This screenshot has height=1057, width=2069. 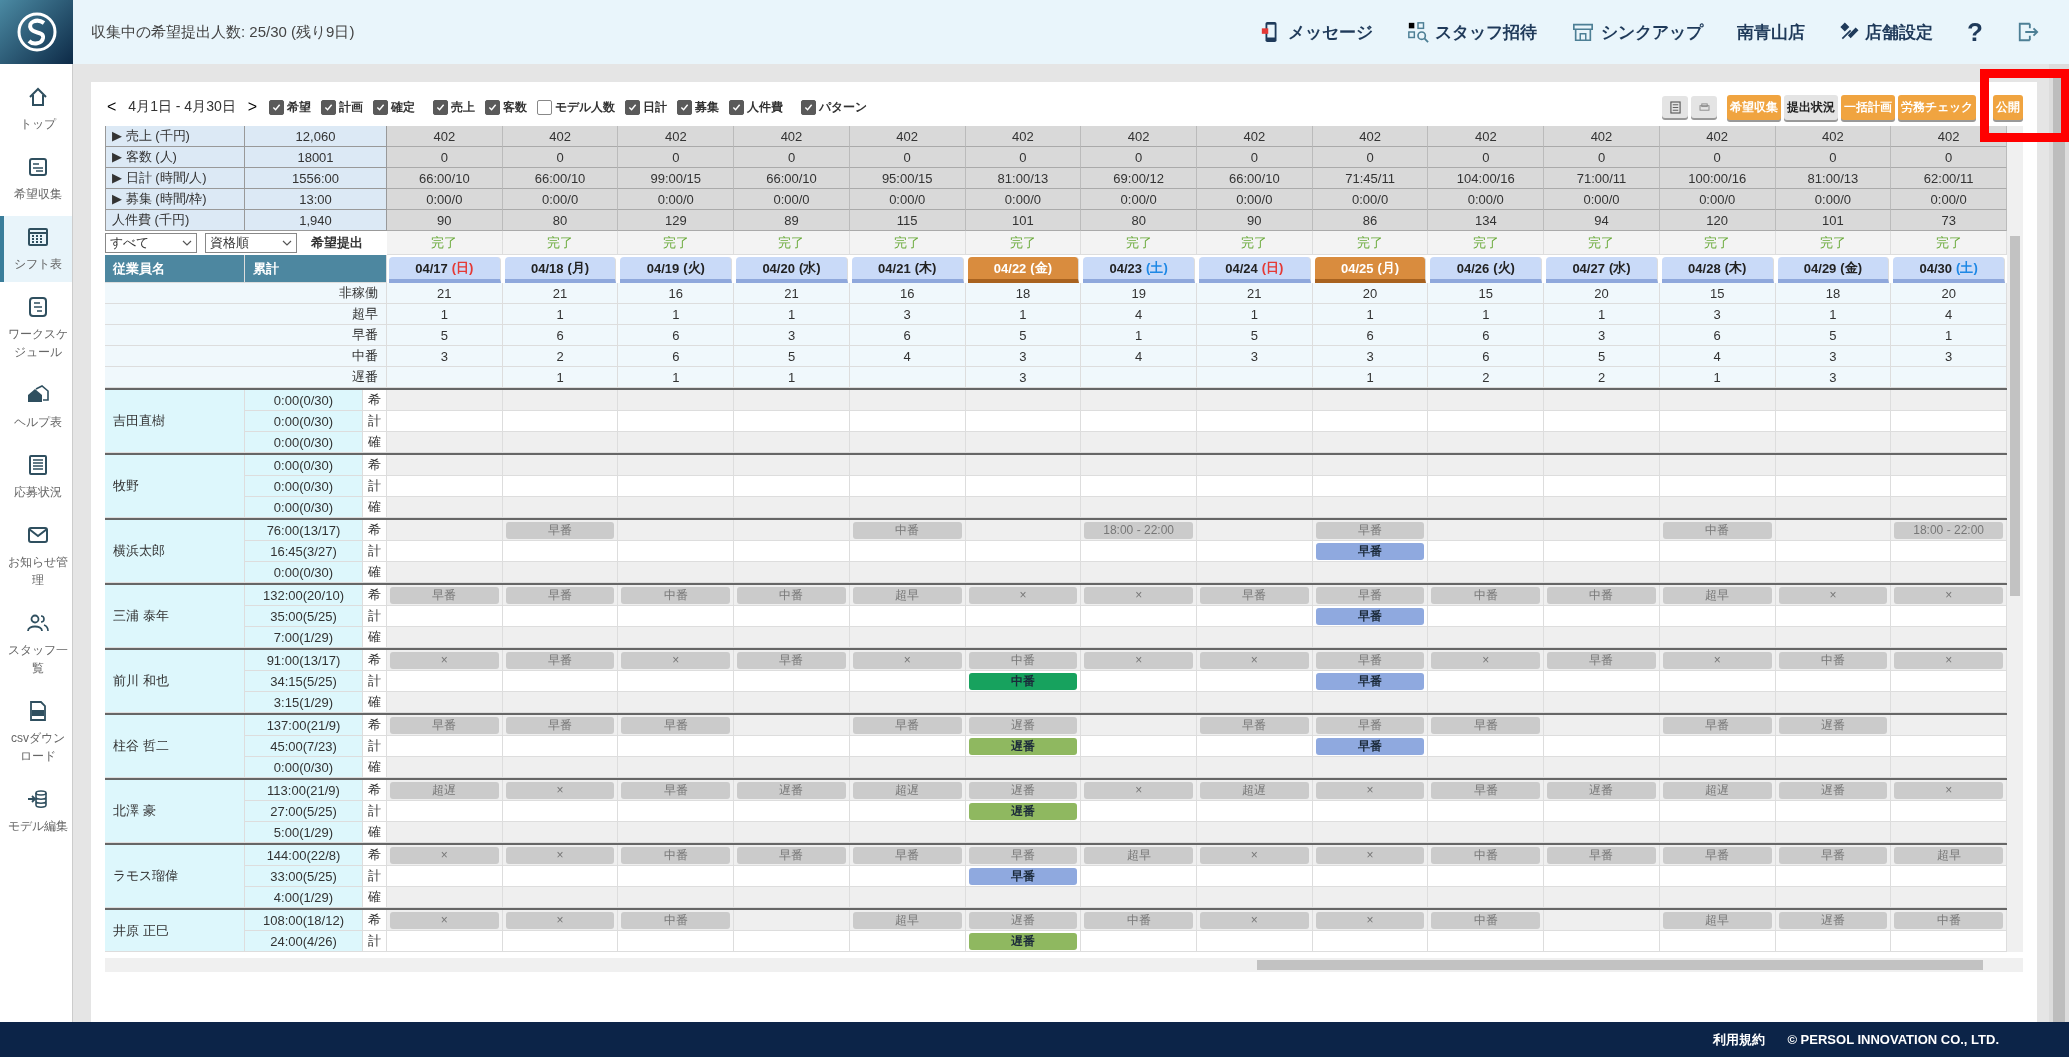 I want to click on date-header: 04/28 (木), so click(x=1717, y=270).